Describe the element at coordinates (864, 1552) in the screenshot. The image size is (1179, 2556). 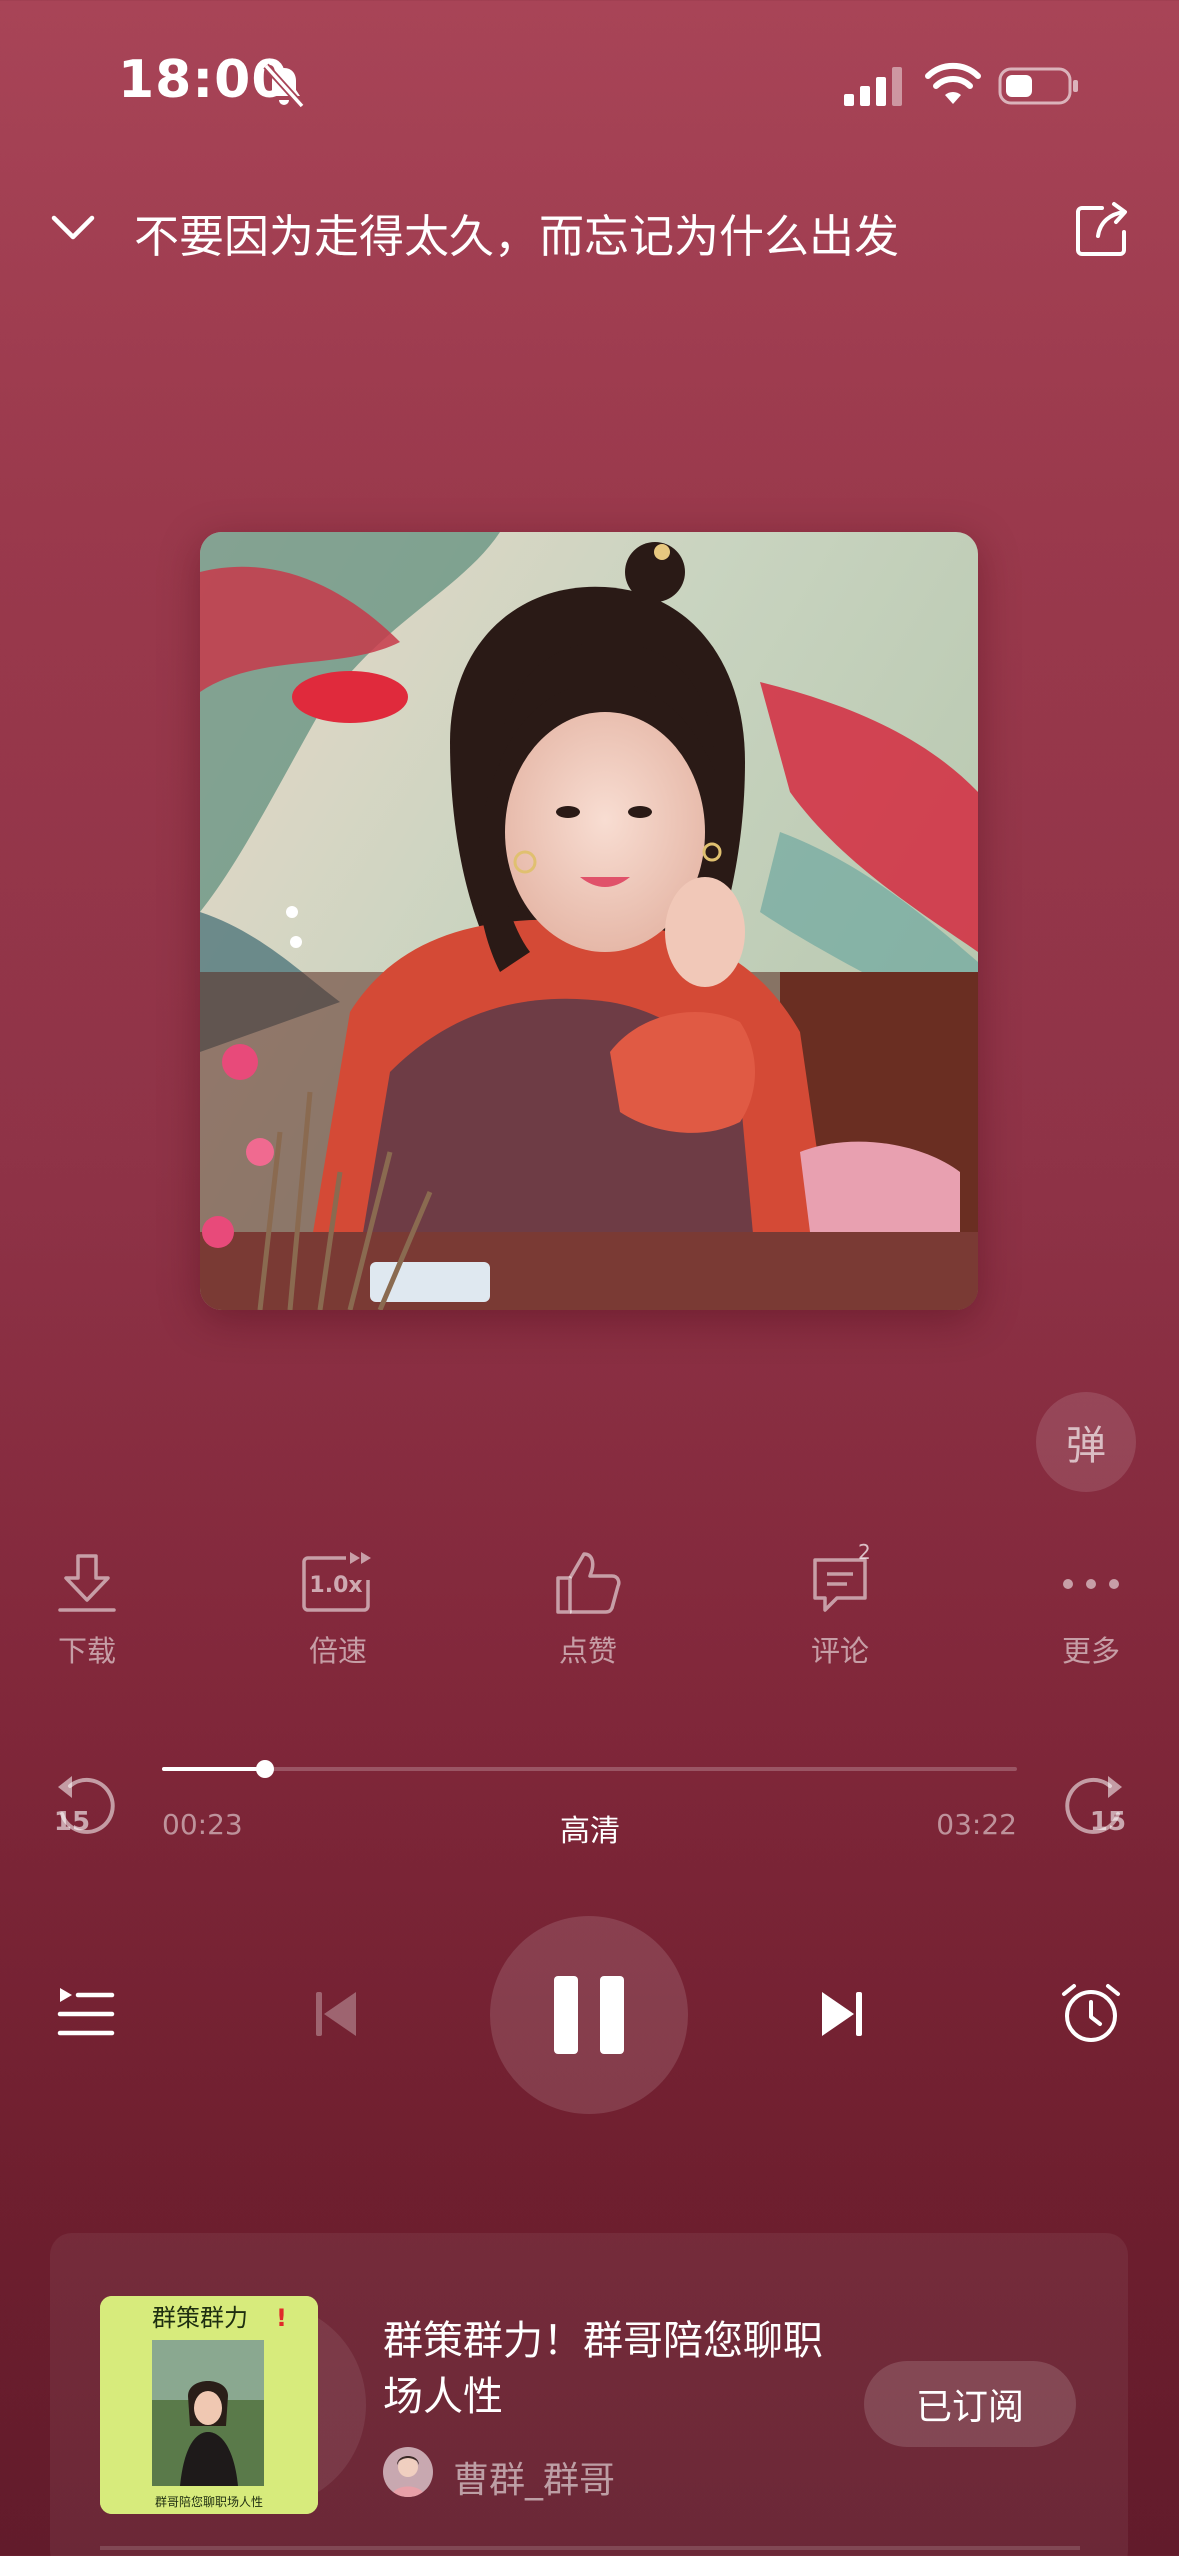
I see `comment-count-badge: 2` at that location.